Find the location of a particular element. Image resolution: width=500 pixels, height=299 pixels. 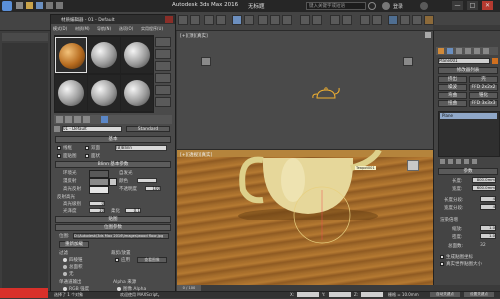

maxscript-listener-button is located at coordinates (24, 293).